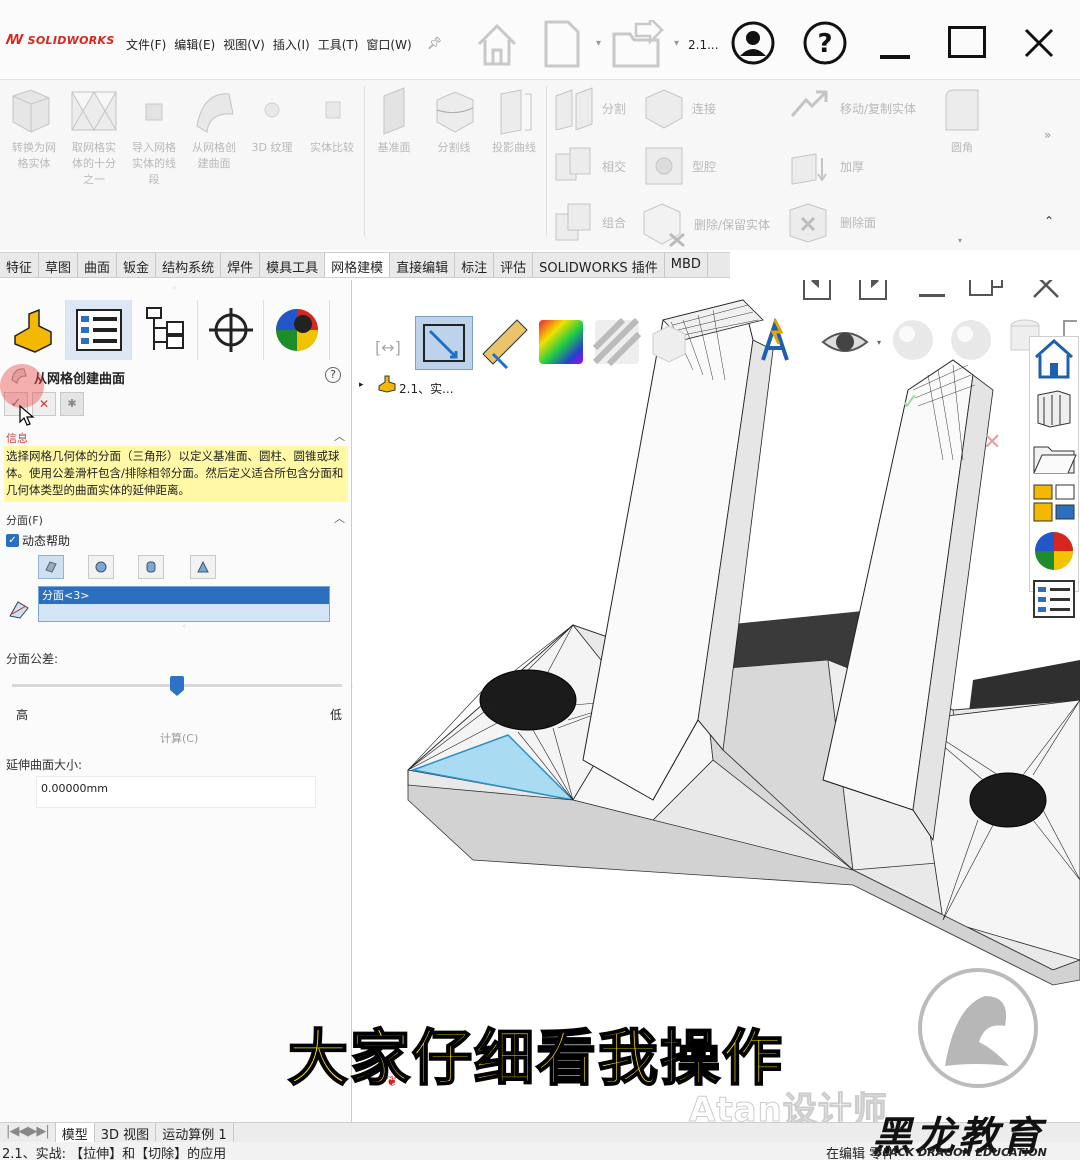 The image size is (1080, 1162). I want to click on cylinder-type-button, so click(151, 567).